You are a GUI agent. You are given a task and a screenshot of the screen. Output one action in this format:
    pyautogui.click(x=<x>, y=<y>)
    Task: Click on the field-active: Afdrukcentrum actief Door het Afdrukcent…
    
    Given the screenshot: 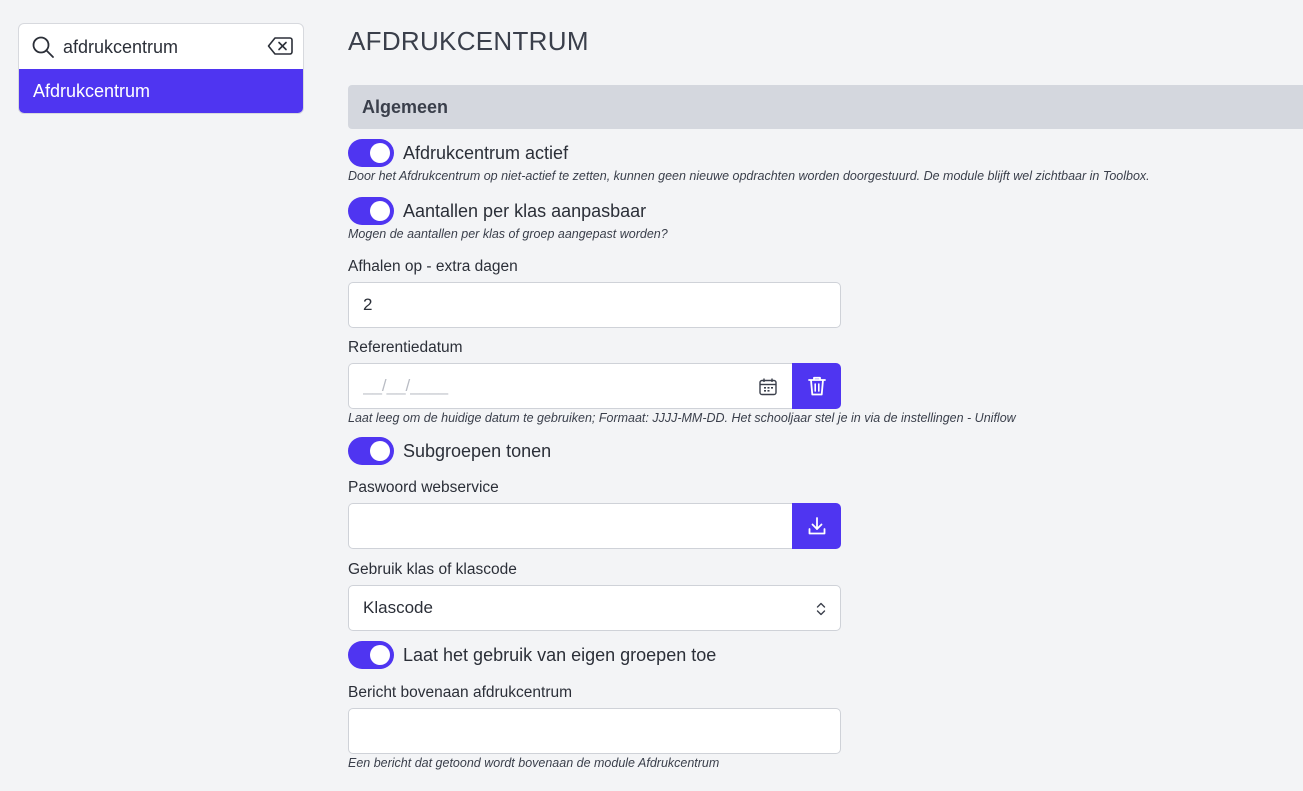 What is the action you would take?
    pyautogui.click(x=749, y=160)
    